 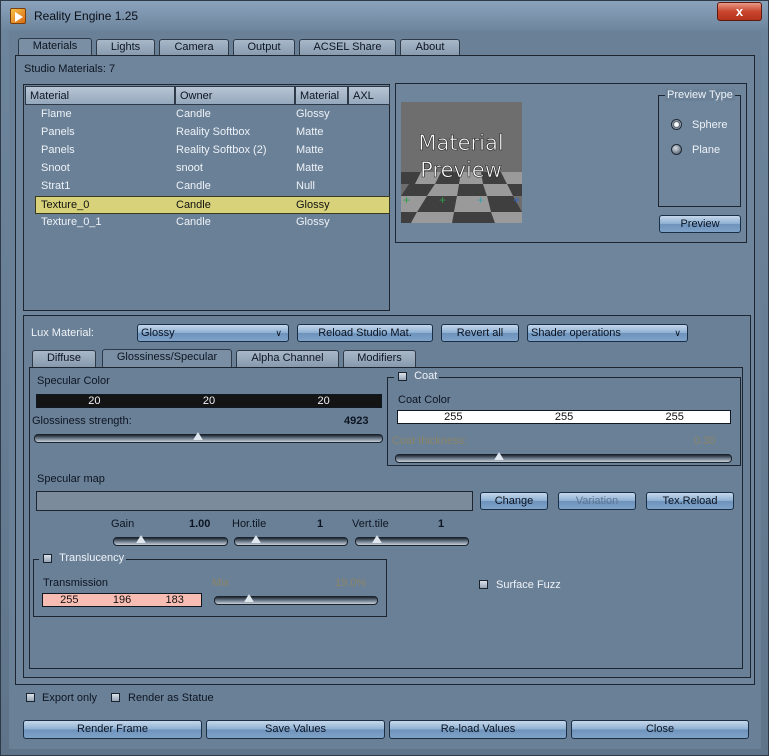 What do you see at coordinates (171, 698) in the screenshot?
I see `render-as-statue-label: Render as Statue` at bounding box center [171, 698].